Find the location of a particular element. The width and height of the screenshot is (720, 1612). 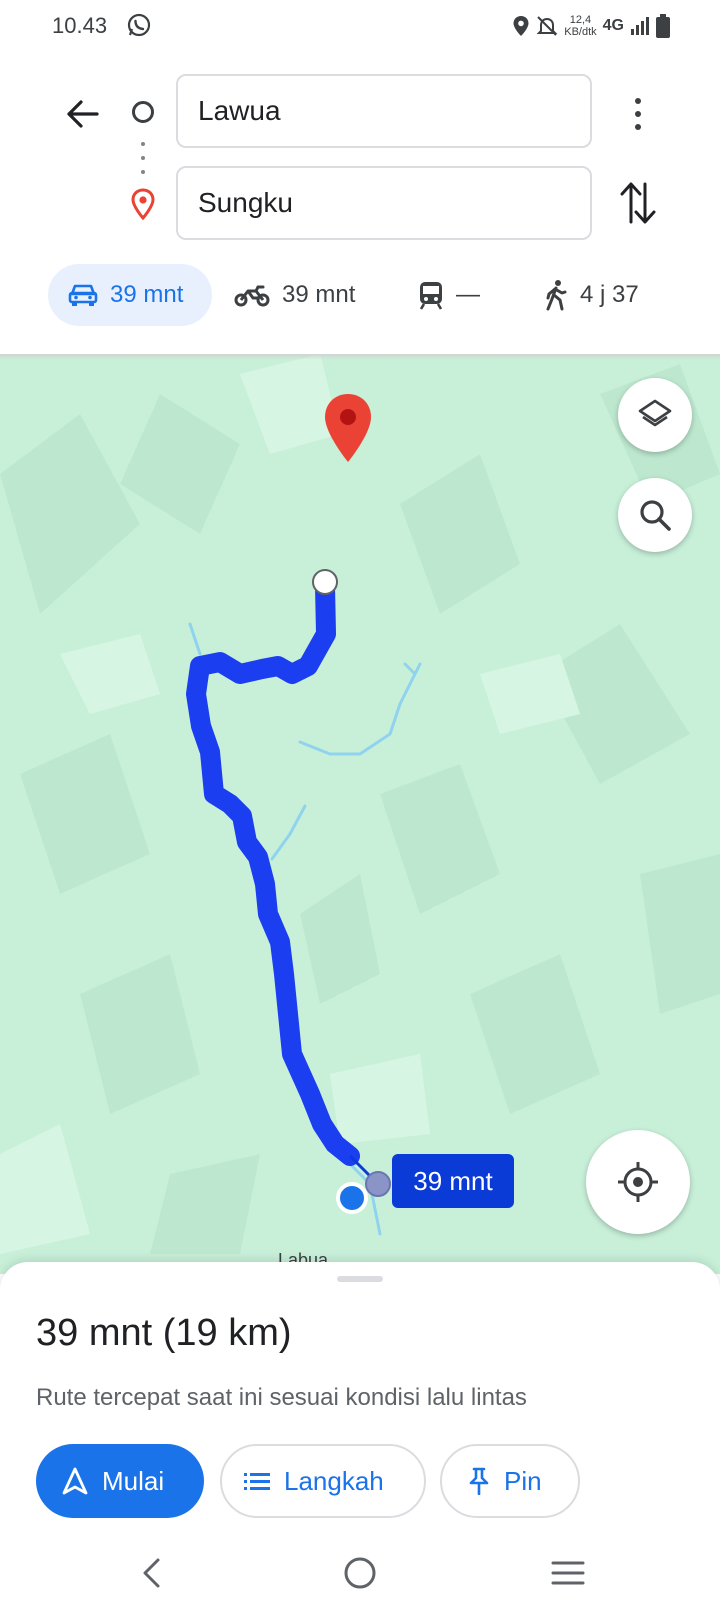

chevron-left-icon is located at coordinates (151, 1573).